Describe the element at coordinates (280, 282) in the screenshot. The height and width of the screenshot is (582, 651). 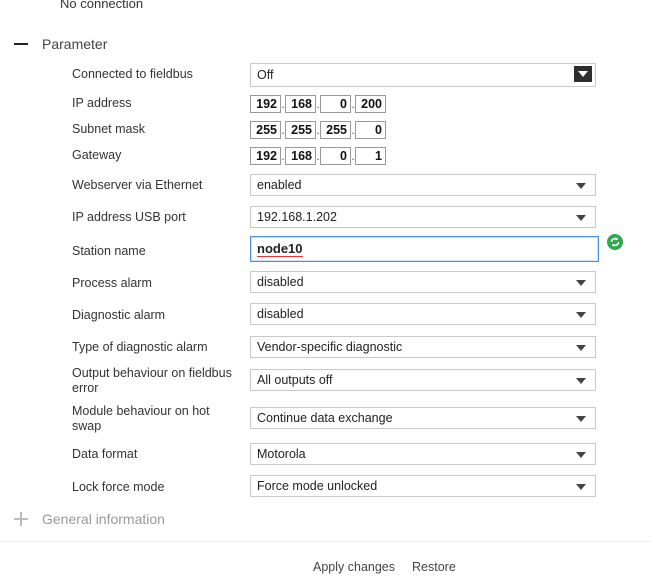
I see `process-alarm-value: disabled` at that location.